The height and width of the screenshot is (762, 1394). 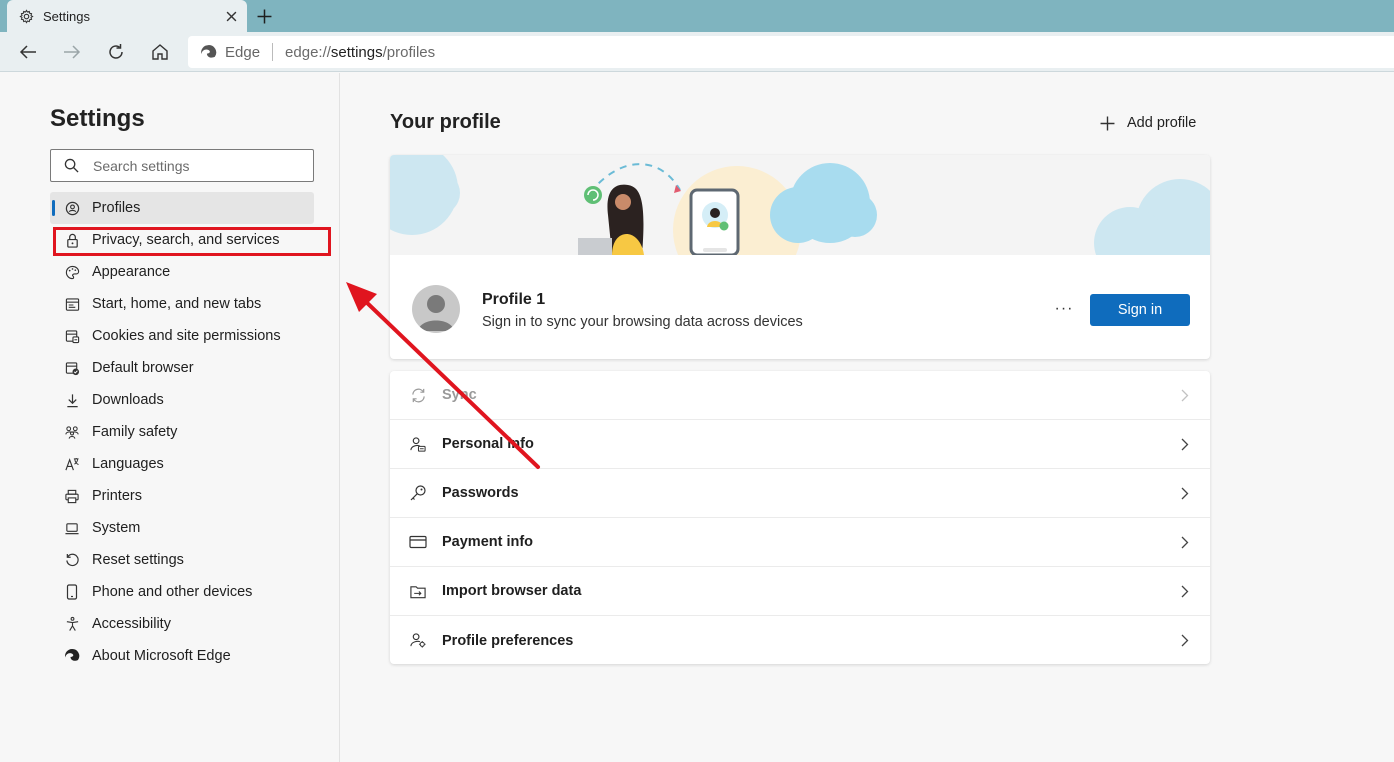 What do you see at coordinates (72, 528) in the screenshot?
I see `laptop-icon` at bounding box center [72, 528].